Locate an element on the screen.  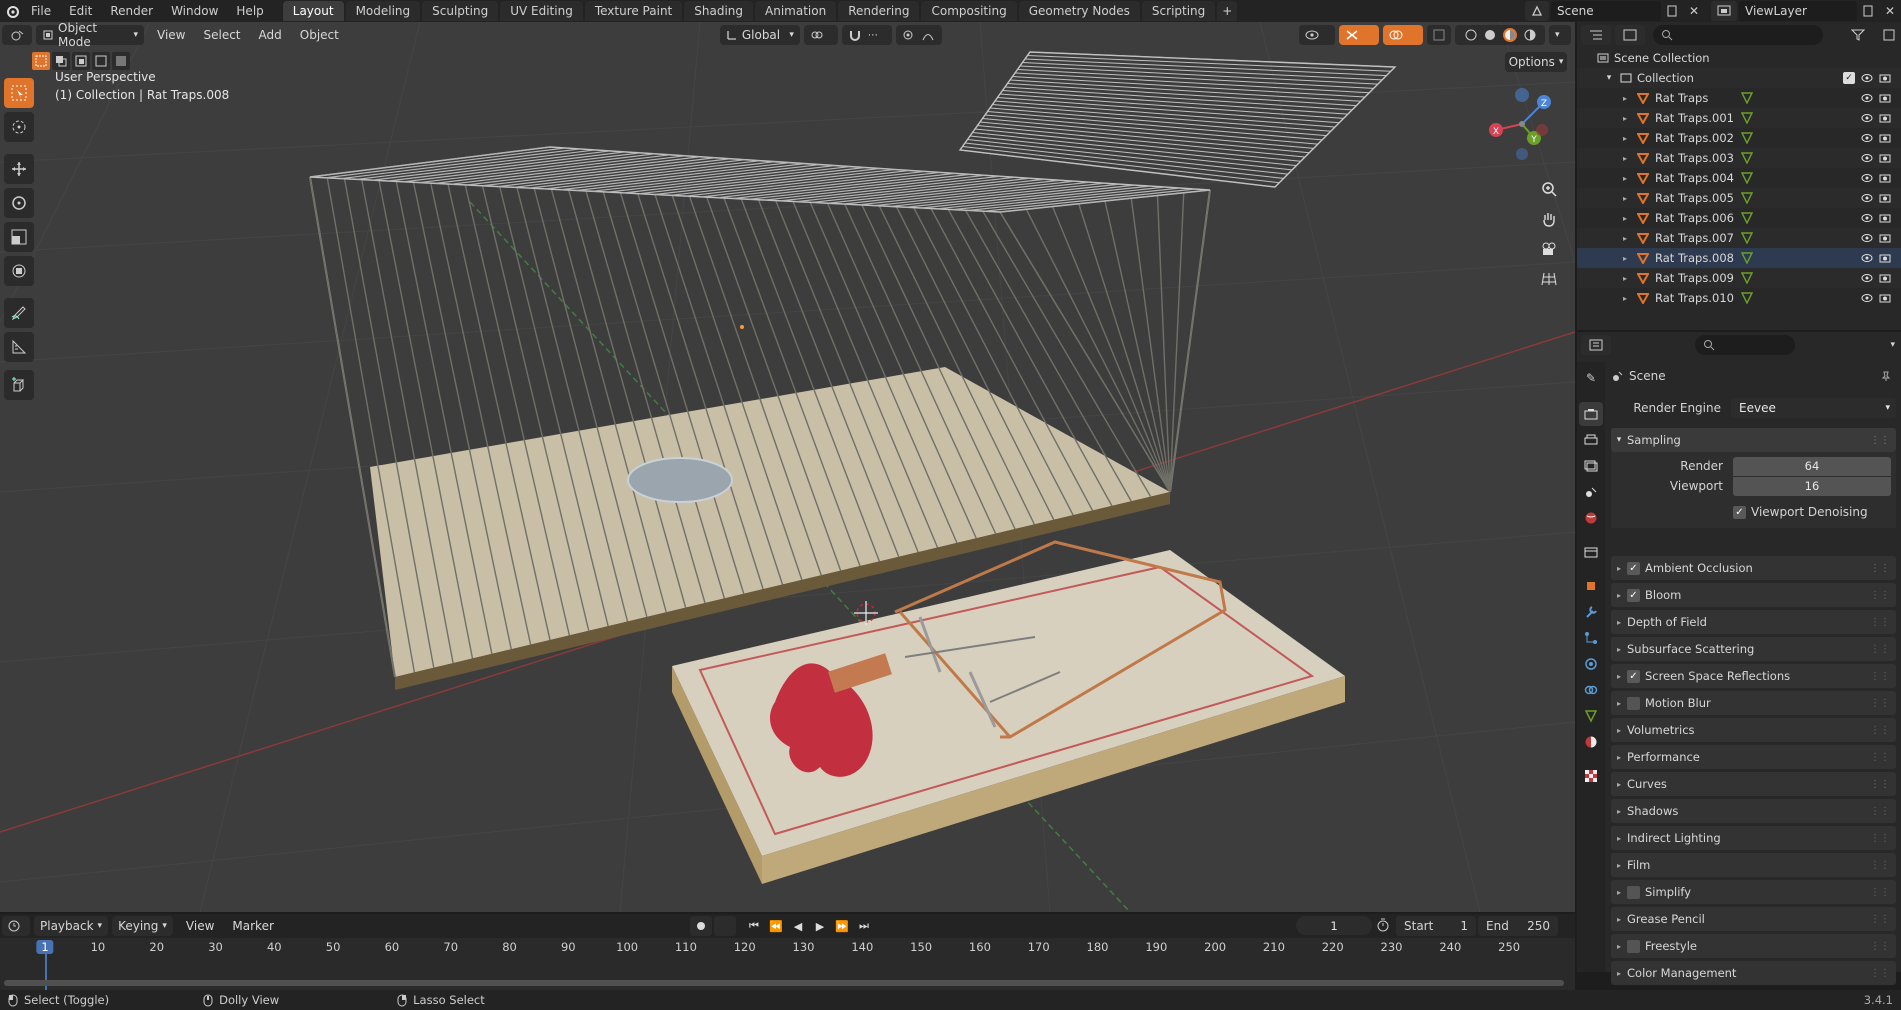
particles-tab is located at coordinates (1591, 638).